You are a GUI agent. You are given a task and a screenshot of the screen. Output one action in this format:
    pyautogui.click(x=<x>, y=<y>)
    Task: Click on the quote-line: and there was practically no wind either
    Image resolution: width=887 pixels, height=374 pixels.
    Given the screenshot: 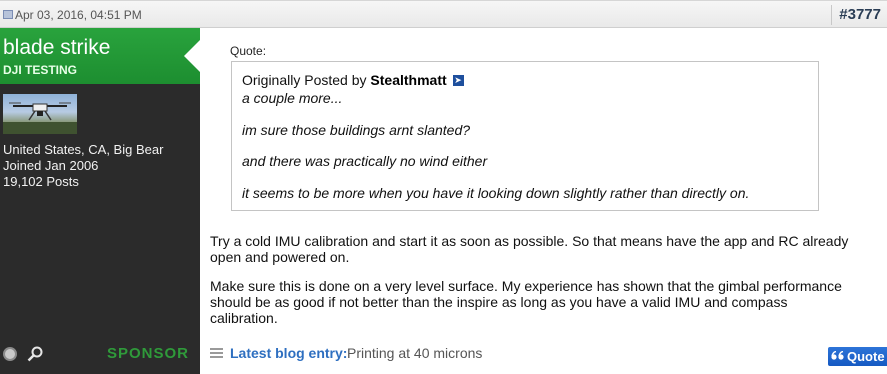 What is the action you would take?
    pyautogui.click(x=365, y=161)
    